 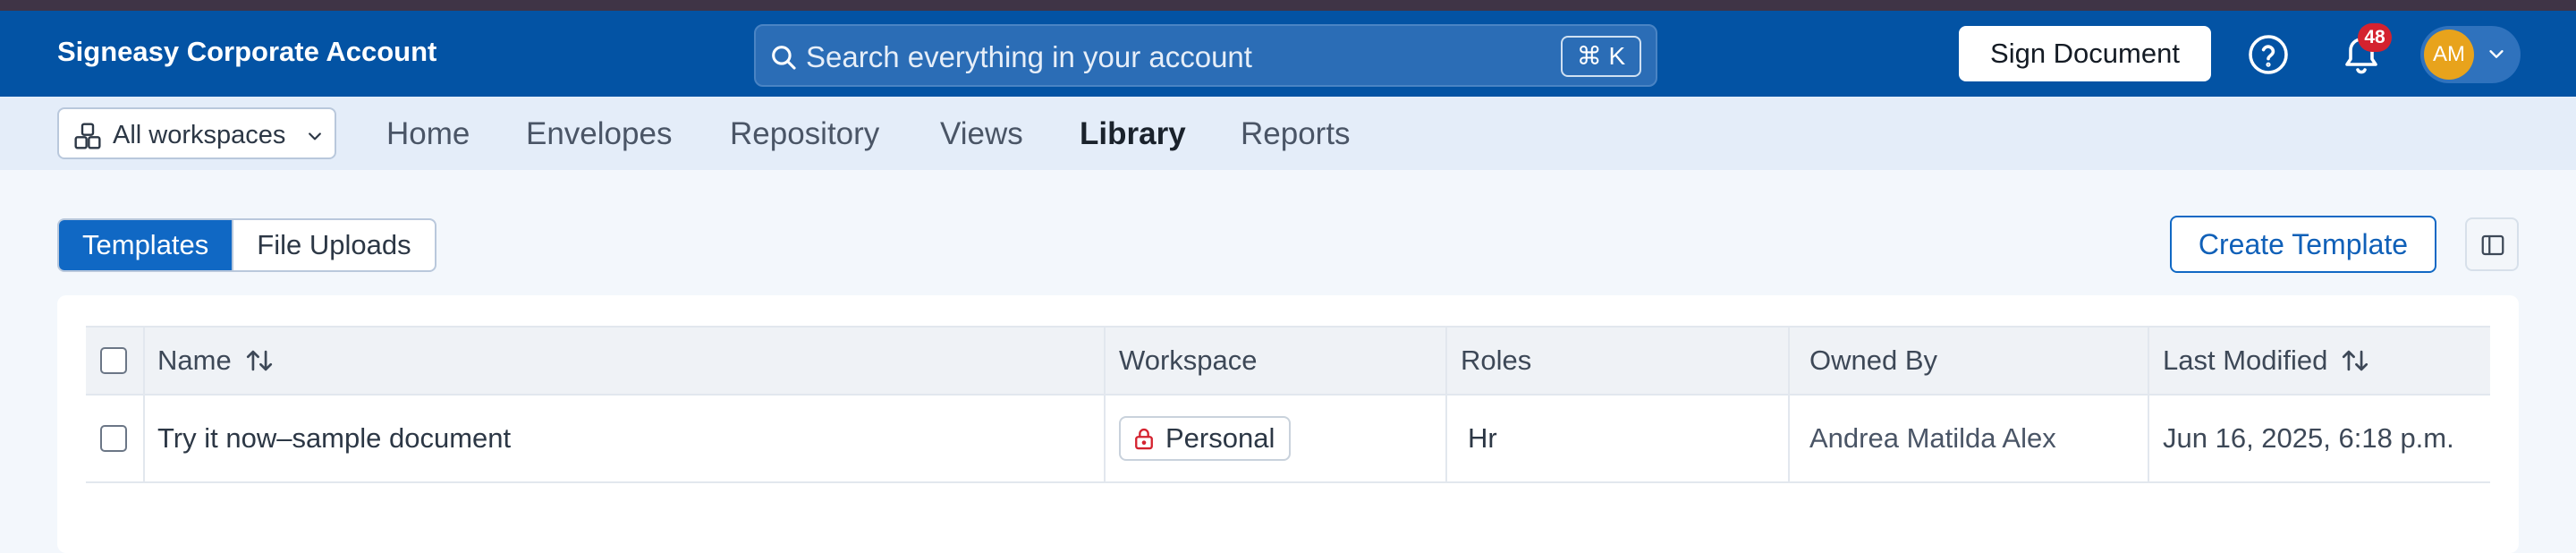 I want to click on owner-value: Andrea Matilda Alex, so click(x=1932, y=438).